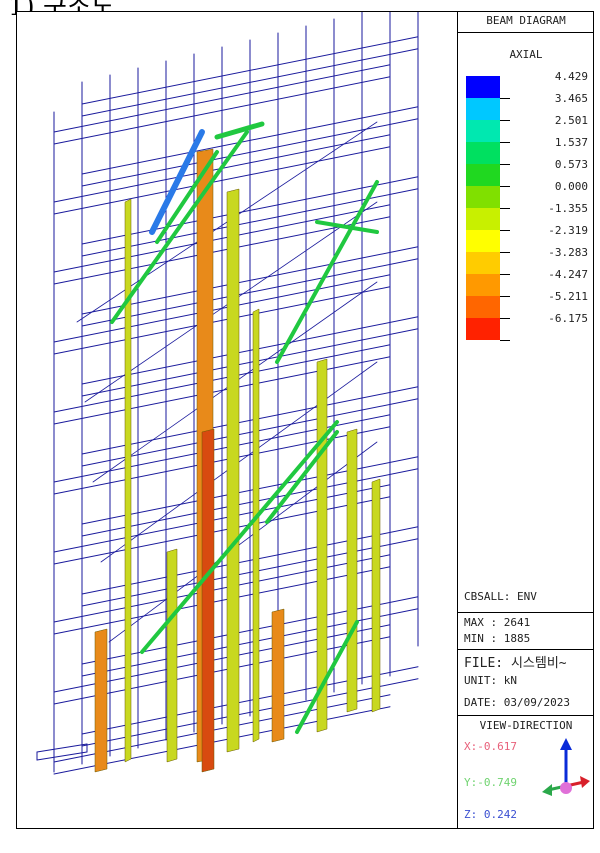 The height and width of the screenshot is (853, 600). Describe the element at coordinates (571, 76) in the screenshot. I see `legend-label: 4.429` at that location.